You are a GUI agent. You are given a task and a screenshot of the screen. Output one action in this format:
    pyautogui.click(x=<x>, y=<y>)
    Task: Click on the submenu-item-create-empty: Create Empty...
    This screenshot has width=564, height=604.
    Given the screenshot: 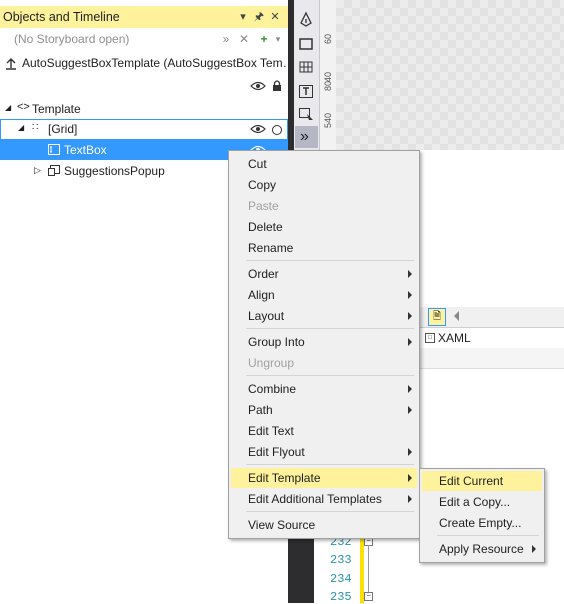 What is the action you would take?
    pyautogui.click(x=482, y=523)
    